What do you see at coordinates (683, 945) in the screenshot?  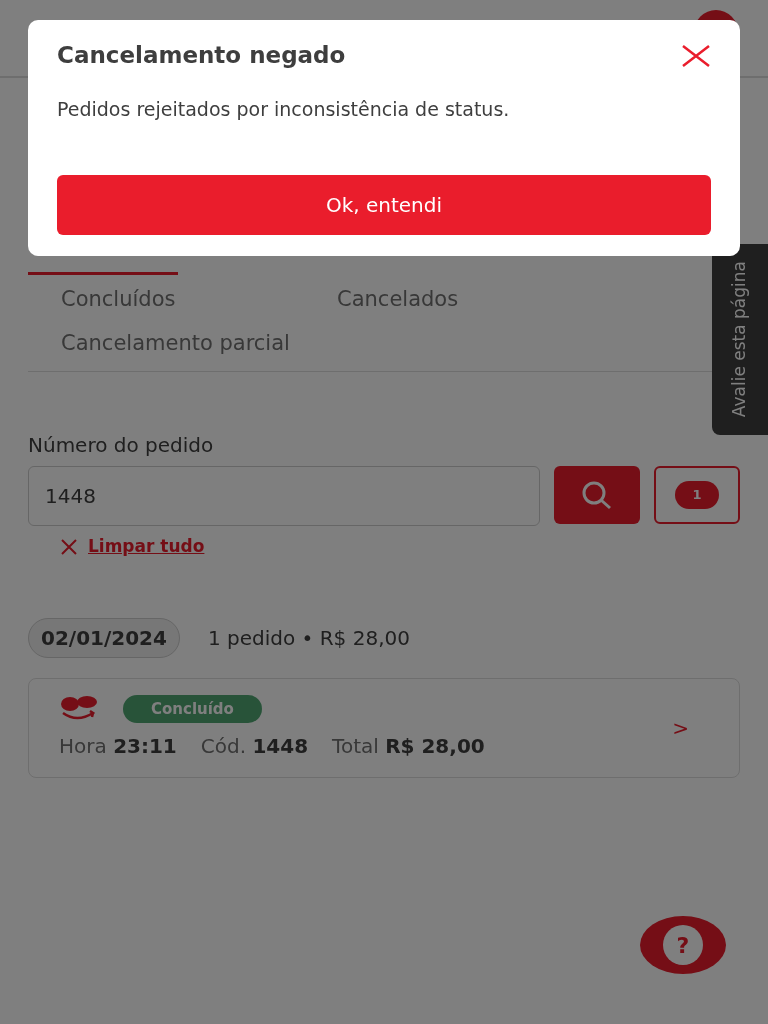 I see `help-button: ?` at bounding box center [683, 945].